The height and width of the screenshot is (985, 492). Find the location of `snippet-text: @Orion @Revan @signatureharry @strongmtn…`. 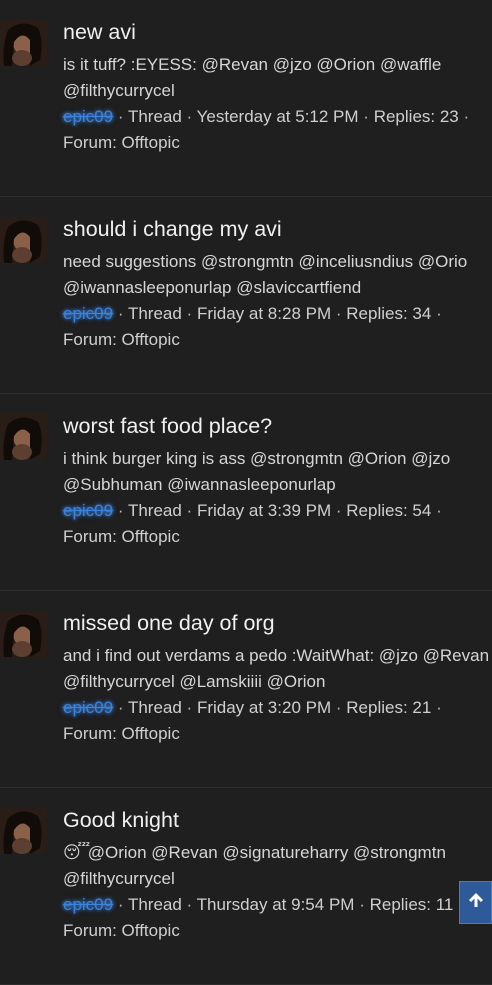

snippet-text: @Orion @Revan @signatureharry @strongmtn… is located at coordinates (254, 865).